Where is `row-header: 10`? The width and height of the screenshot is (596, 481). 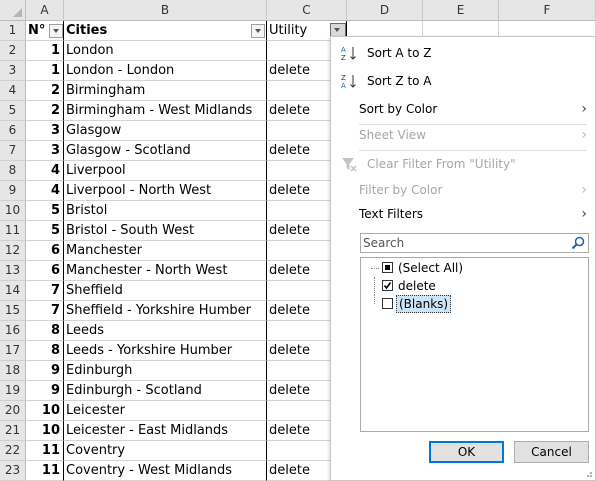 row-header: 10 is located at coordinates (13, 211).